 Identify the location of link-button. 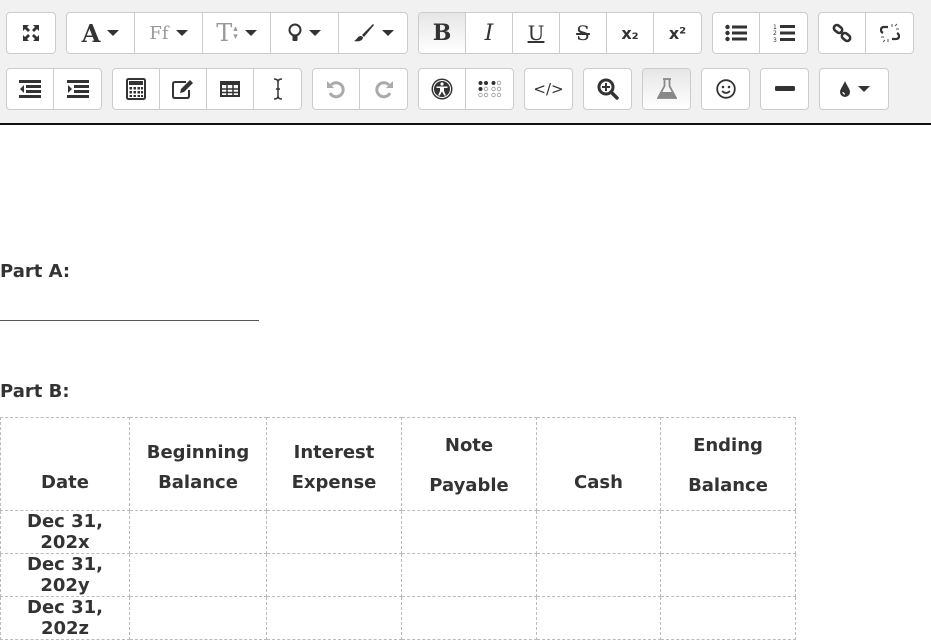
(842, 33).